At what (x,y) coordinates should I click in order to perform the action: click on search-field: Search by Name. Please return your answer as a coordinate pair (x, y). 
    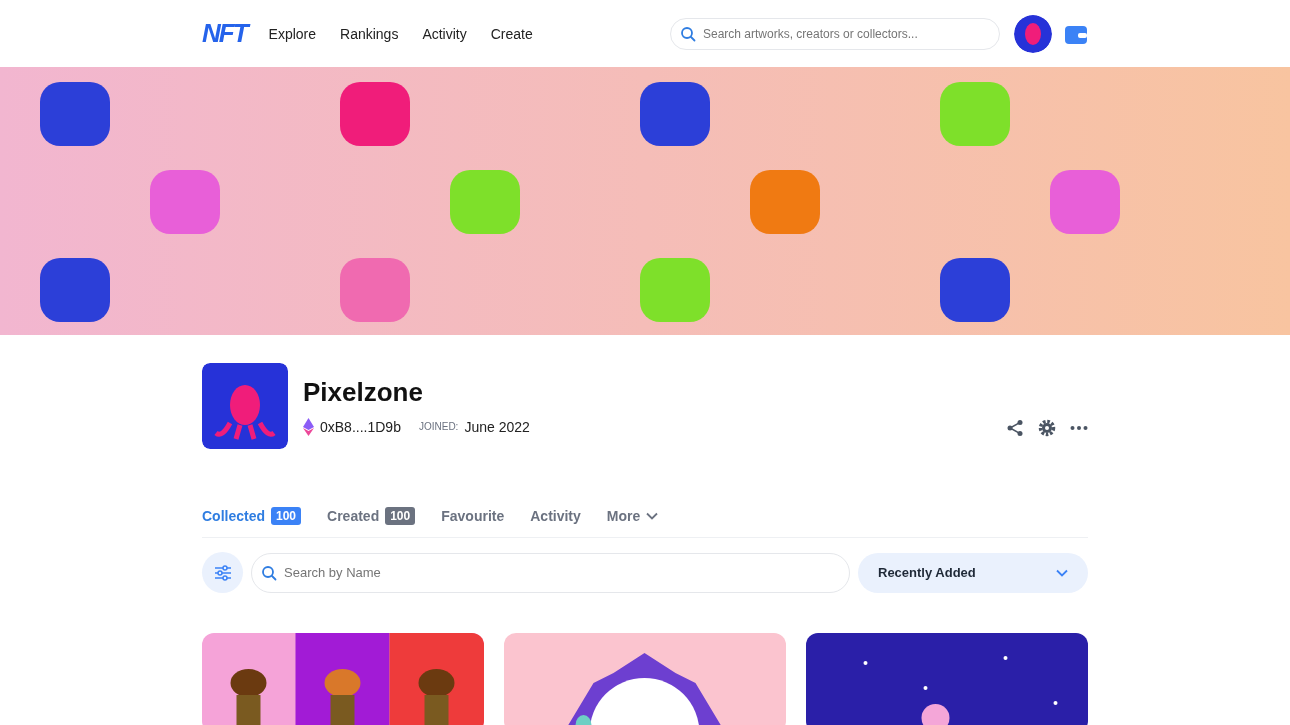
    Looking at the image, I should click on (550, 572).